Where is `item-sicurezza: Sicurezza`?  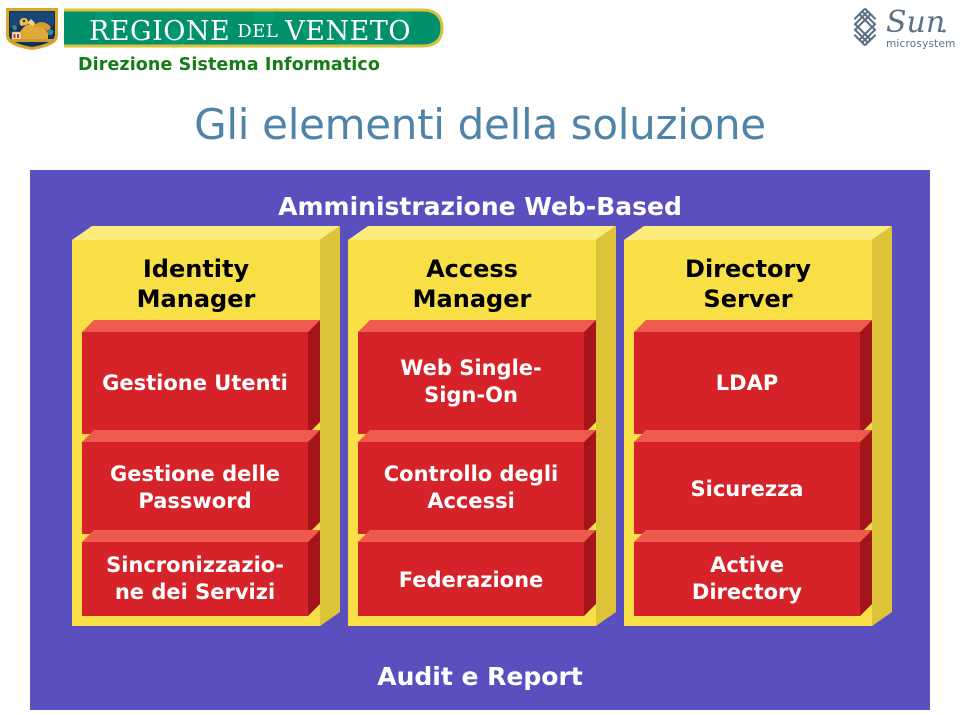 item-sicurezza: Sicurezza is located at coordinates (753, 482).